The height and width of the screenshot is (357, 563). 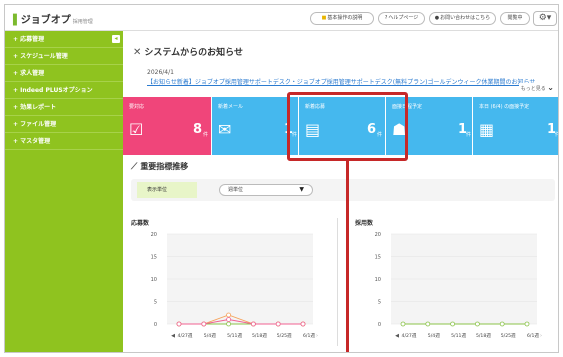 I want to click on gear-icon: ⚙▾, so click(x=545, y=18).